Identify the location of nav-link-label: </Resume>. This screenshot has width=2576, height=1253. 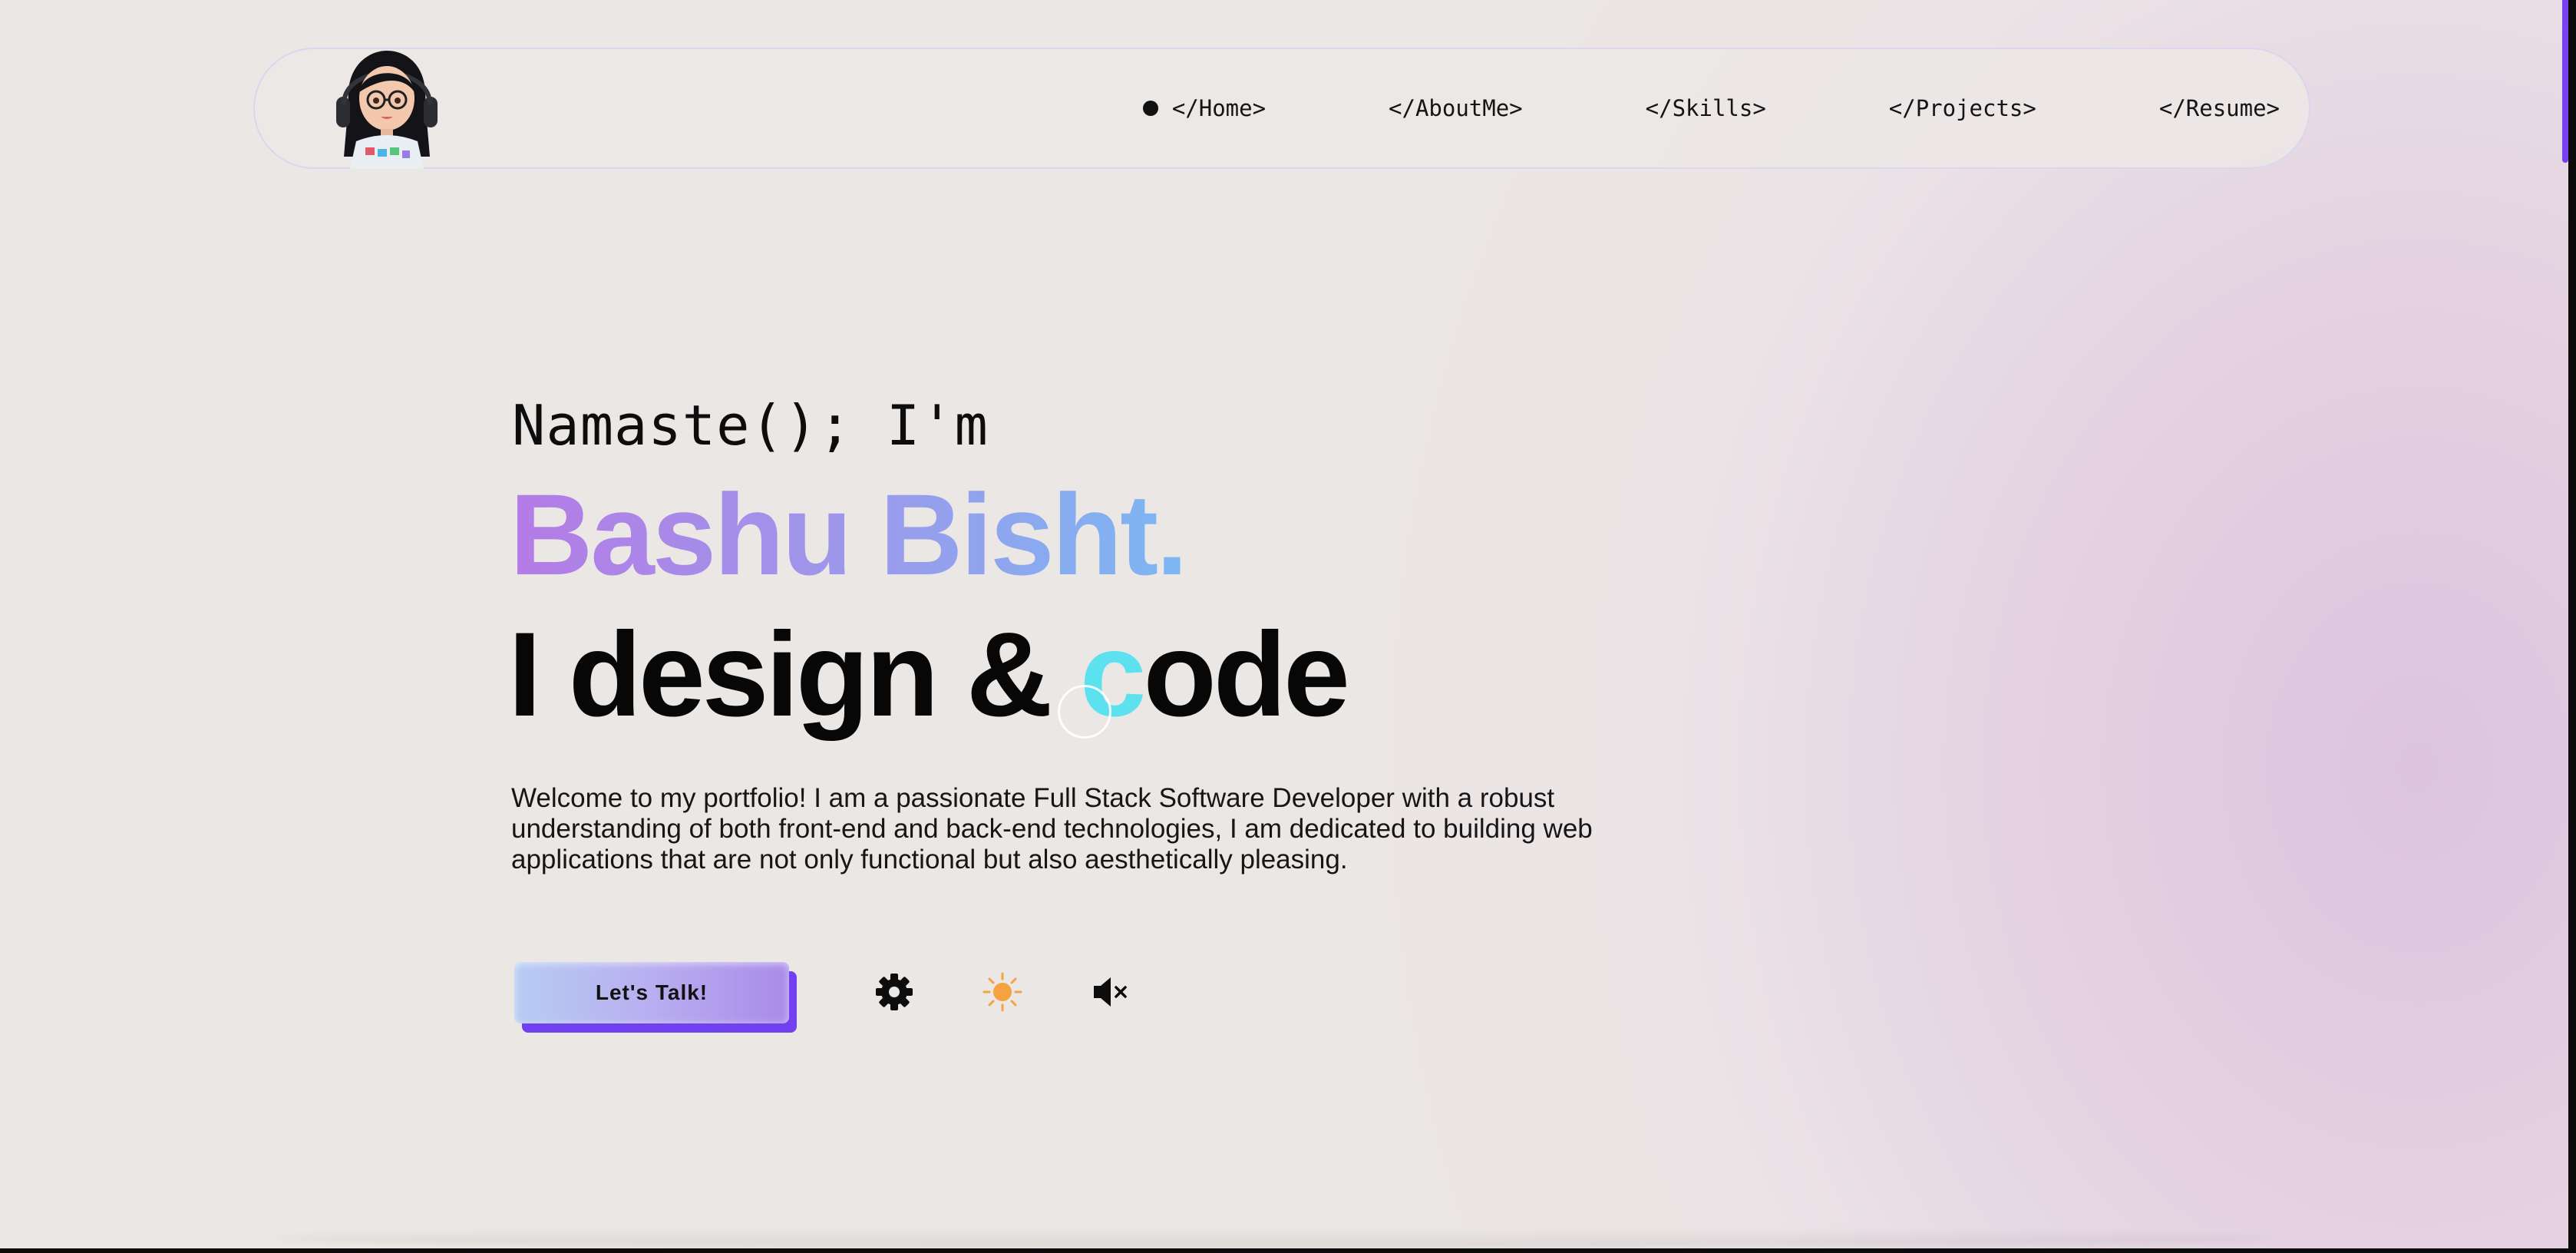
(2219, 108).